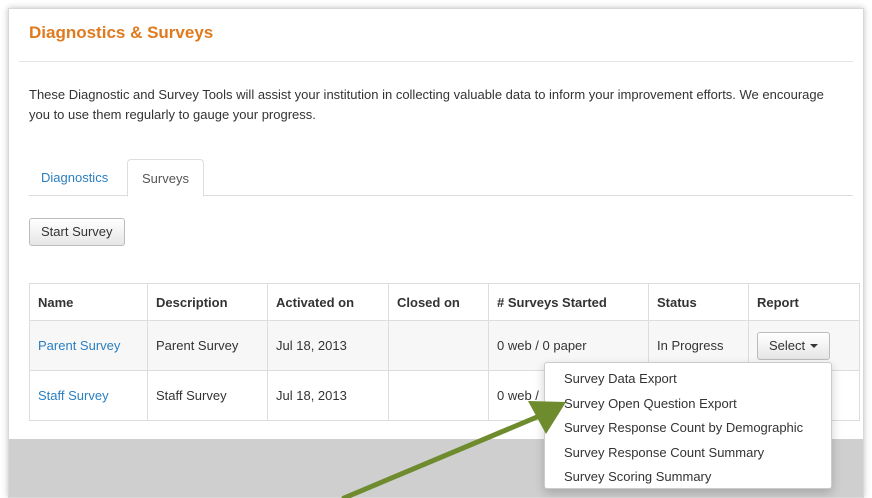  I want to click on menu-item-survey-open-question-export: Survey Open Question Export, so click(688, 404).